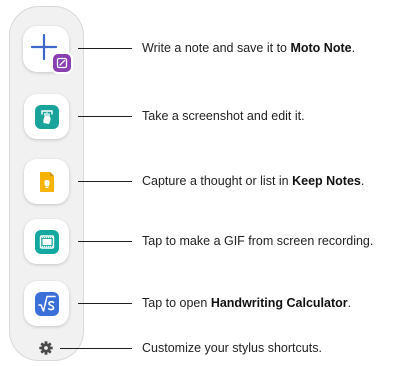 The height and width of the screenshot is (366, 410). What do you see at coordinates (176, 303) in the screenshot?
I see `callout-text: Tap to open` at bounding box center [176, 303].